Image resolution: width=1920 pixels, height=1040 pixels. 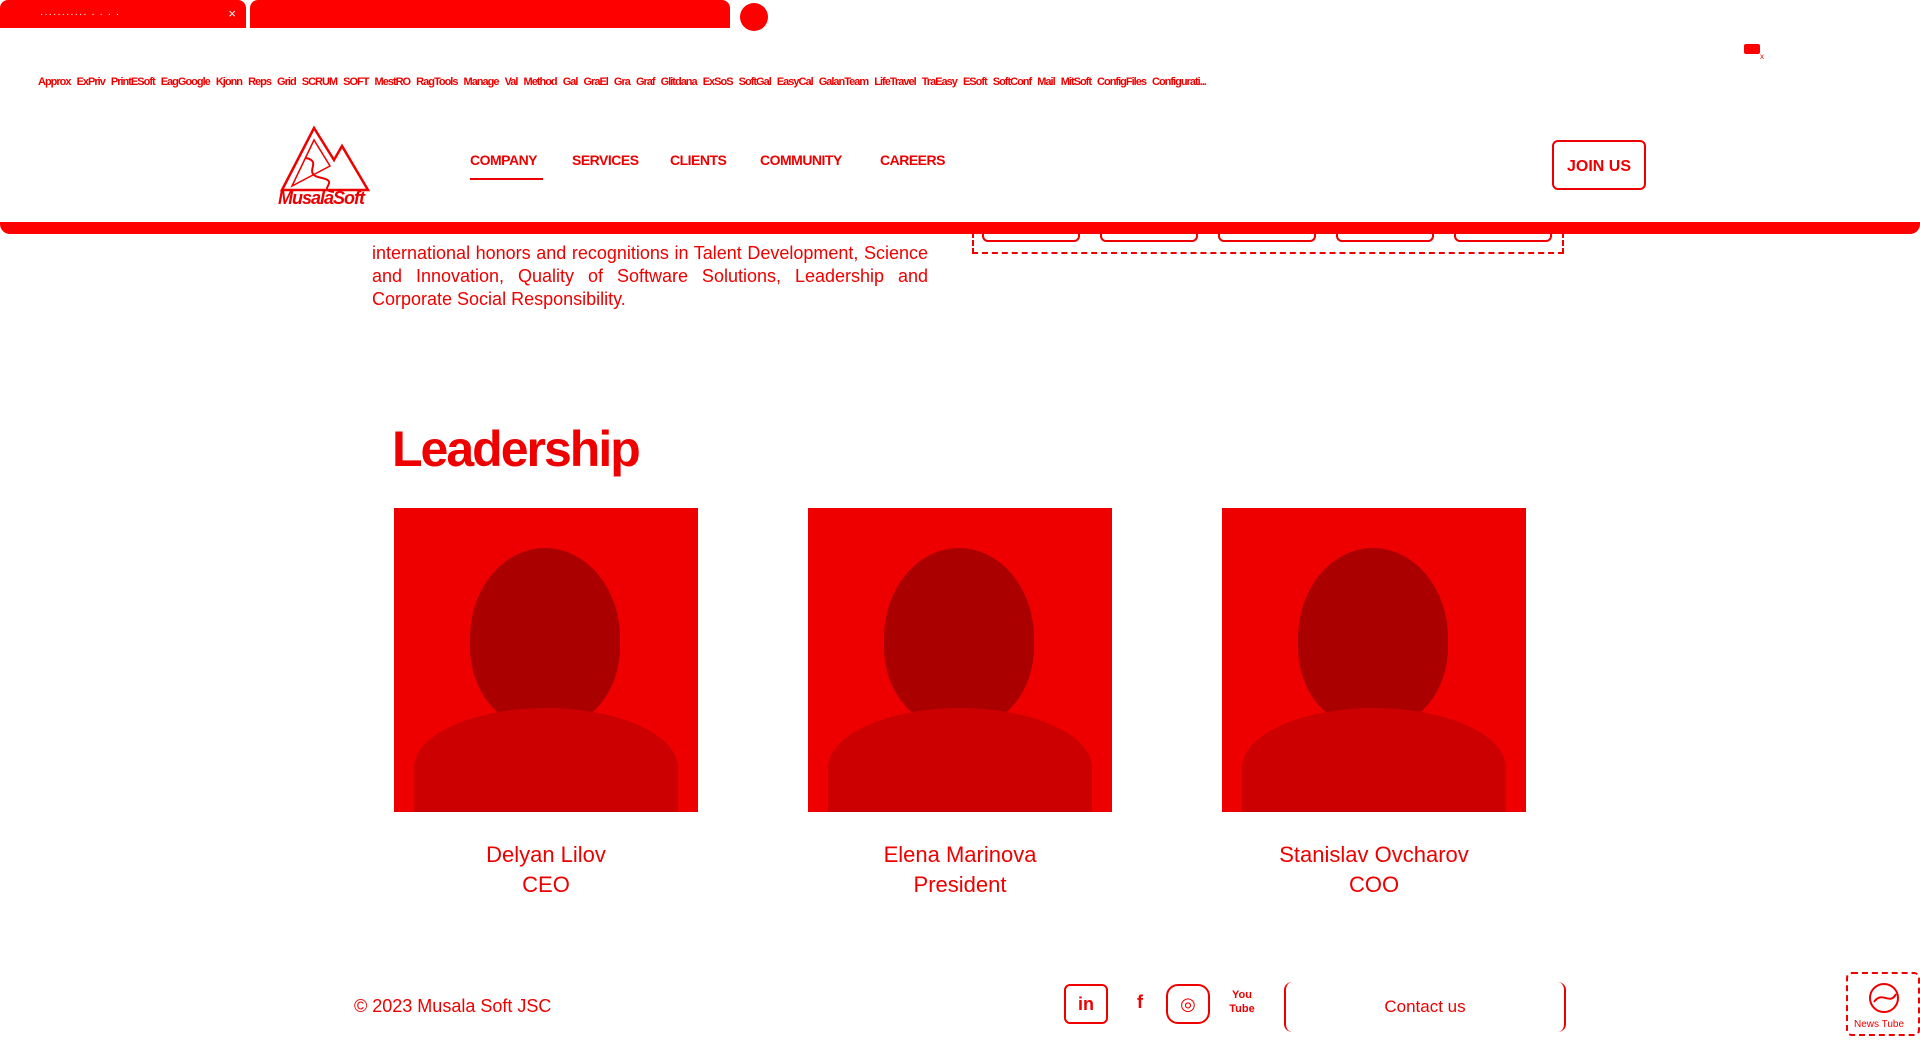 What do you see at coordinates (801, 160) in the screenshot?
I see `nav-community: COMMUNITY` at bounding box center [801, 160].